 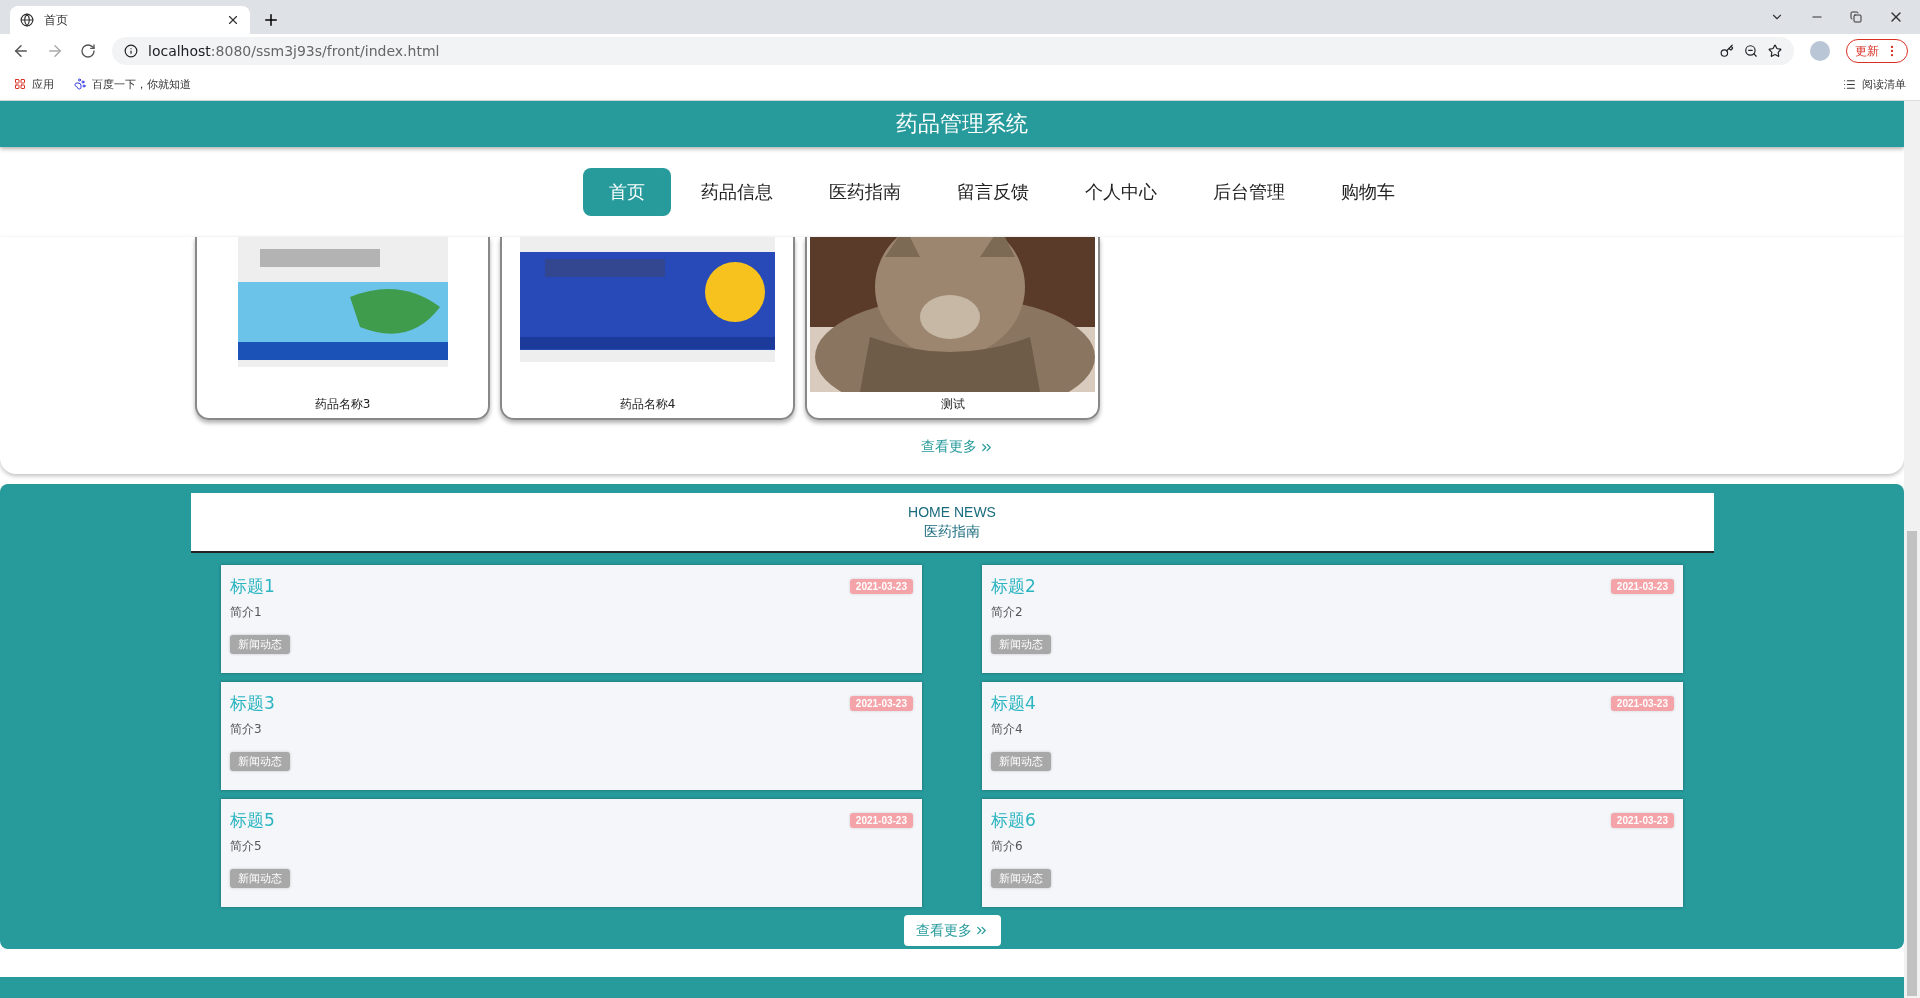 What do you see at coordinates (1727, 51) in the screenshot?
I see `key-icon` at bounding box center [1727, 51].